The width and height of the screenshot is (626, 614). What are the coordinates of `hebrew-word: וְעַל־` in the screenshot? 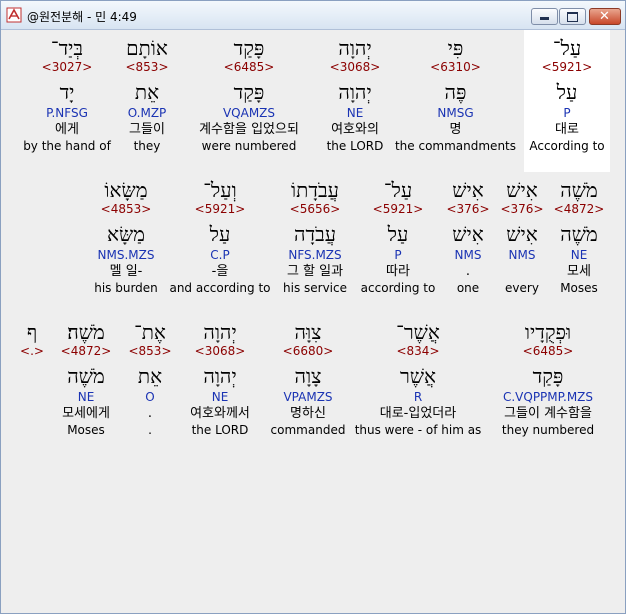 It's located at (220, 190).